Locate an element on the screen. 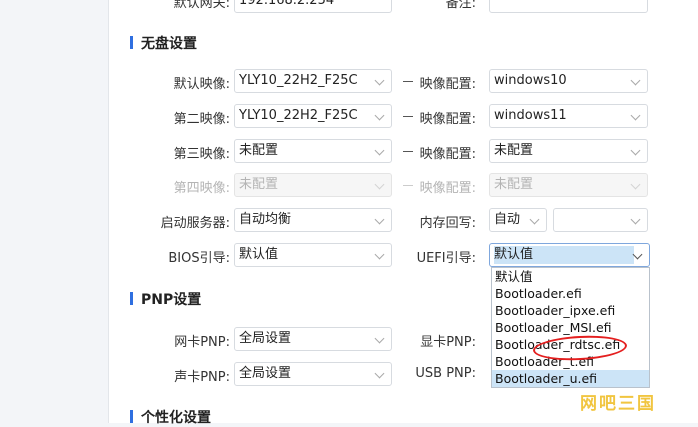 This screenshot has height=427, width=698. second-image-label: 第二映像: is located at coordinates (201, 119).